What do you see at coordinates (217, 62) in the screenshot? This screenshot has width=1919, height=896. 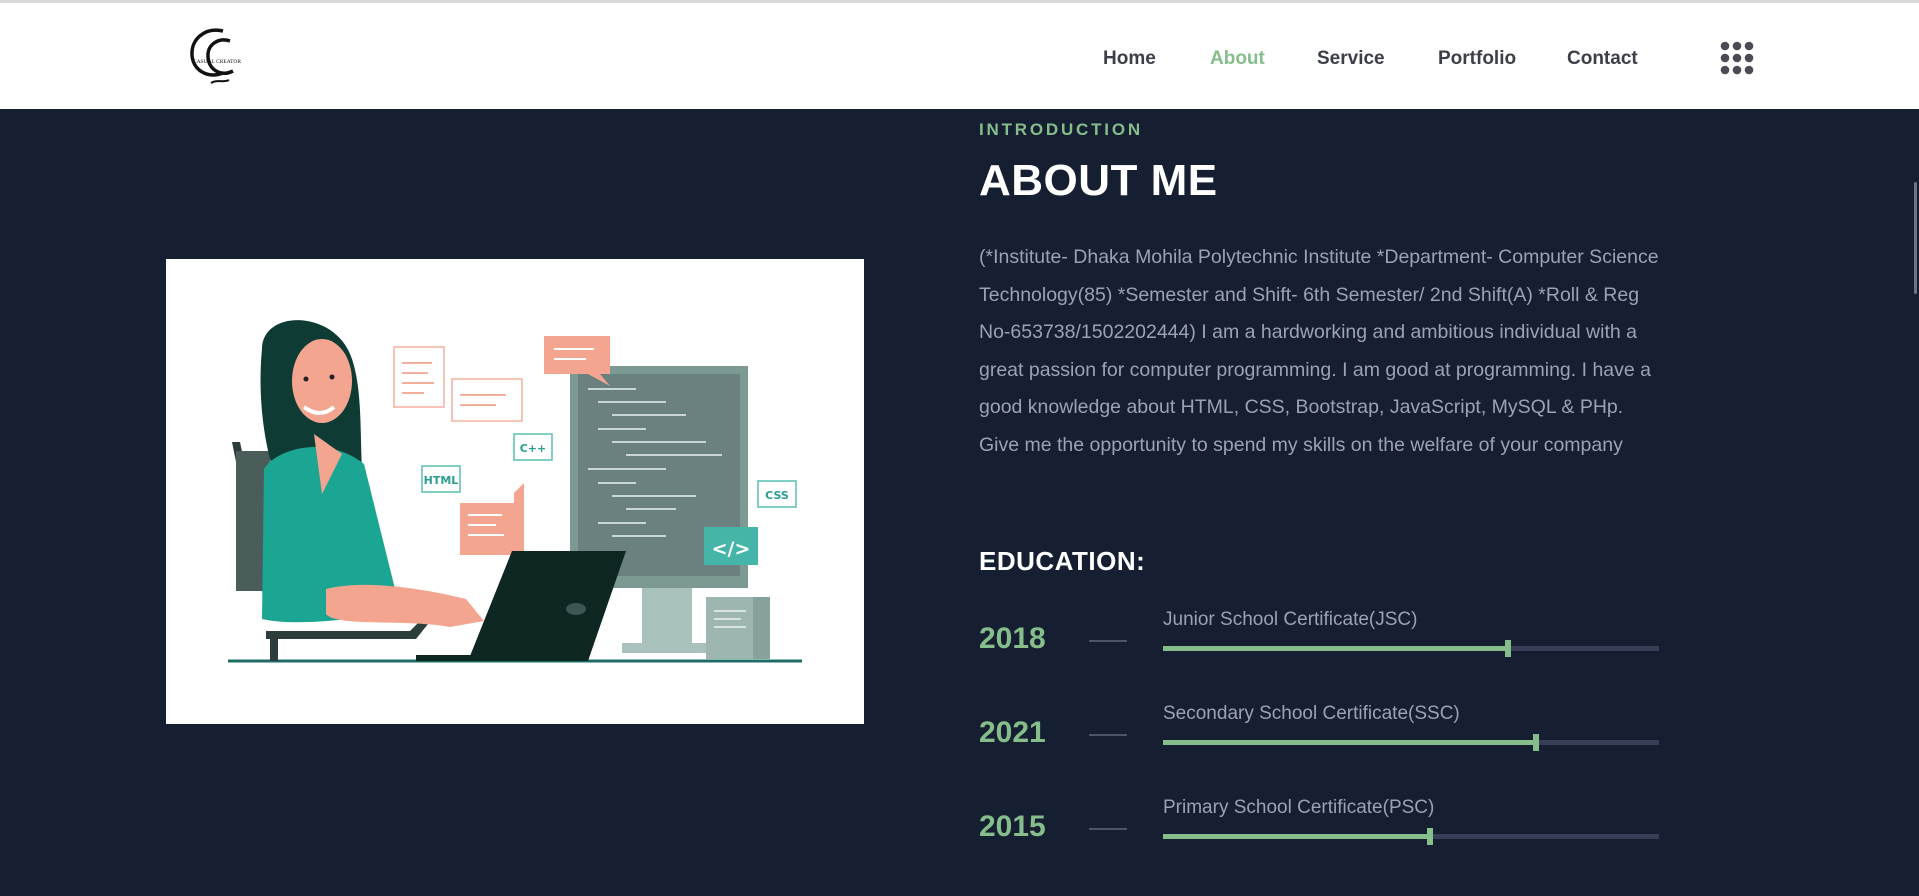 I see `svg-text: CASUAL CREATOR` at bounding box center [217, 62].